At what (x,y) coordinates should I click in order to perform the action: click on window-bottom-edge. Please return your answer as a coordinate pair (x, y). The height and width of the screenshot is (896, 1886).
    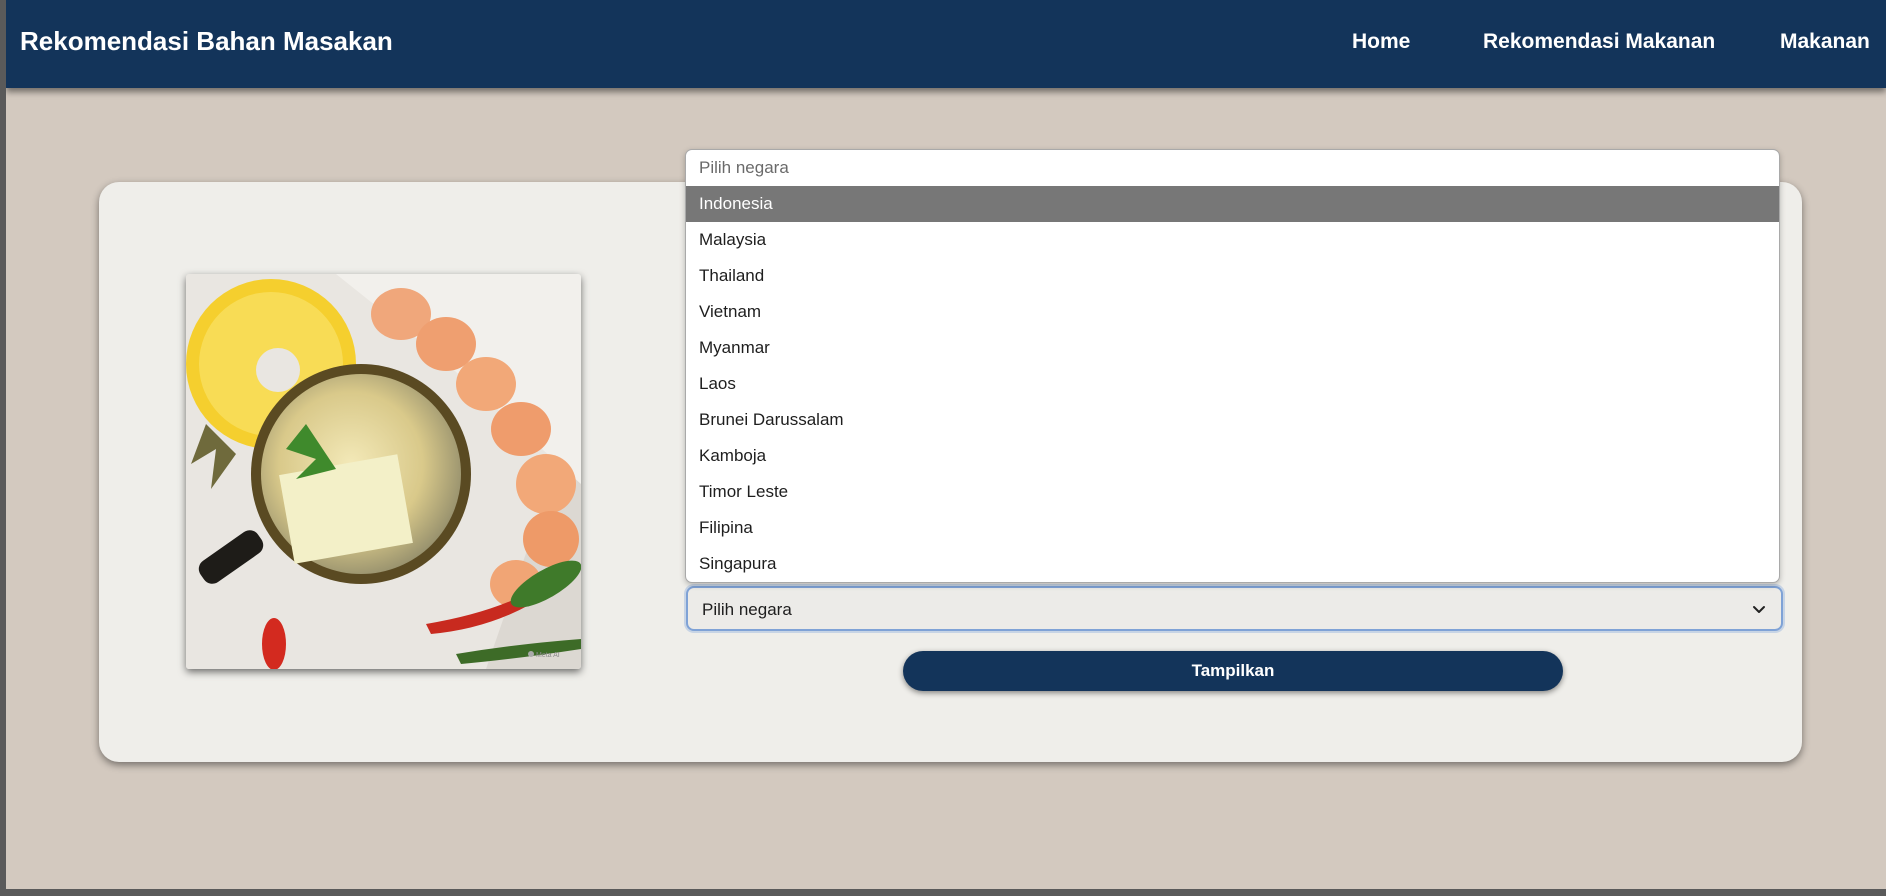
    Looking at the image, I should click on (943, 892).